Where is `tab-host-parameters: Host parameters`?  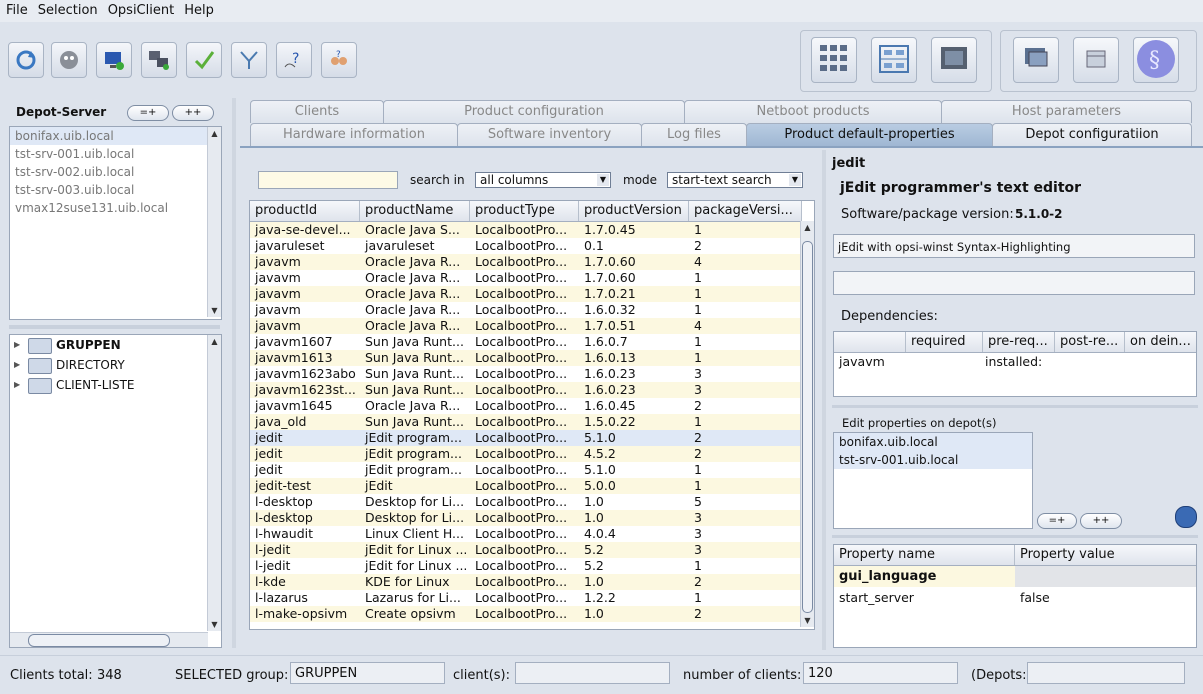
tab-host-parameters: Host parameters is located at coordinates (1066, 111).